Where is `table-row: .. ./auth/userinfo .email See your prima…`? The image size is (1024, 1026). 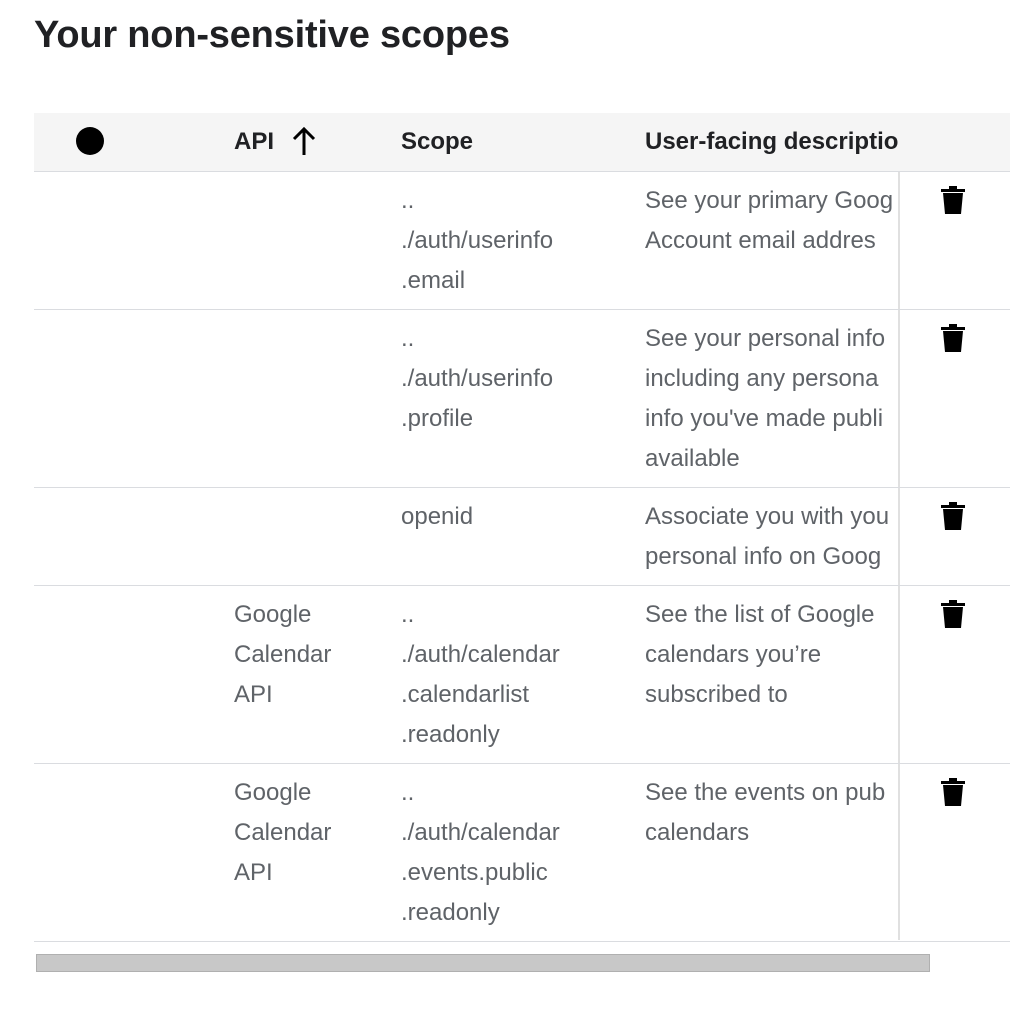
table-row: .. ./auth/userinfo .email See your prima… is located at coordinates (522, 241).